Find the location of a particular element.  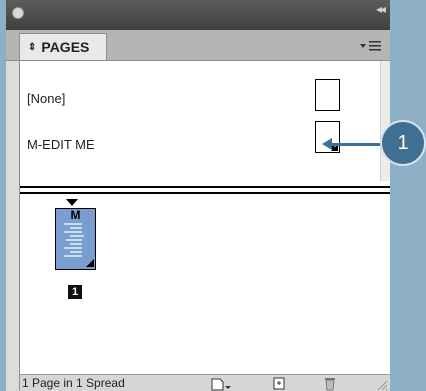

tab-pages-label: PAGES is located at coordinates (65, 47).